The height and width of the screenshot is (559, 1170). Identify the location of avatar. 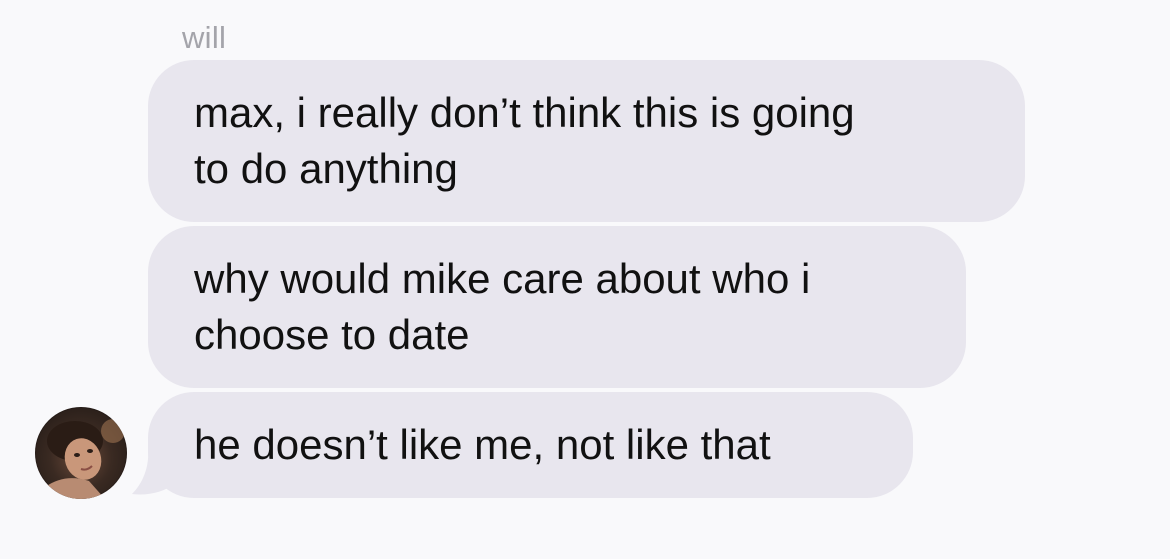
(81, 453).